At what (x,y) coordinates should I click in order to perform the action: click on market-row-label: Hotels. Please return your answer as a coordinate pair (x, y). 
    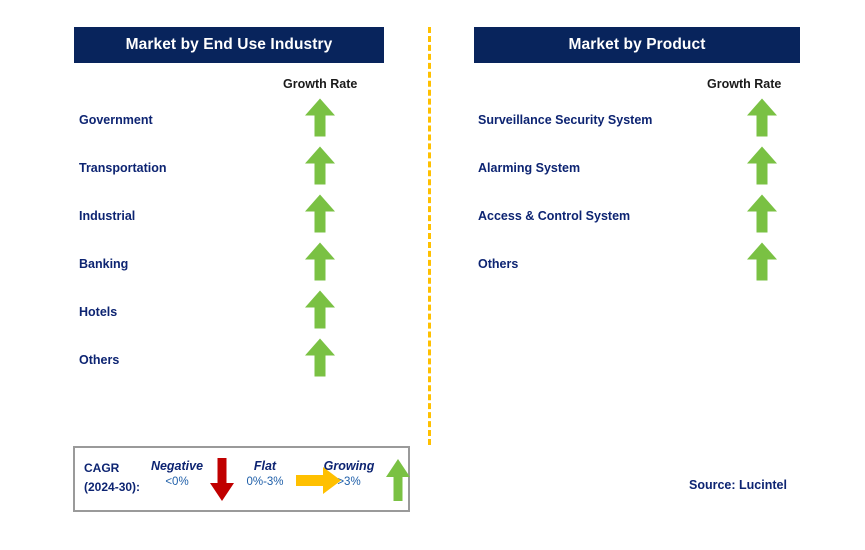
    Looking at the image, I should click on (98, 312).